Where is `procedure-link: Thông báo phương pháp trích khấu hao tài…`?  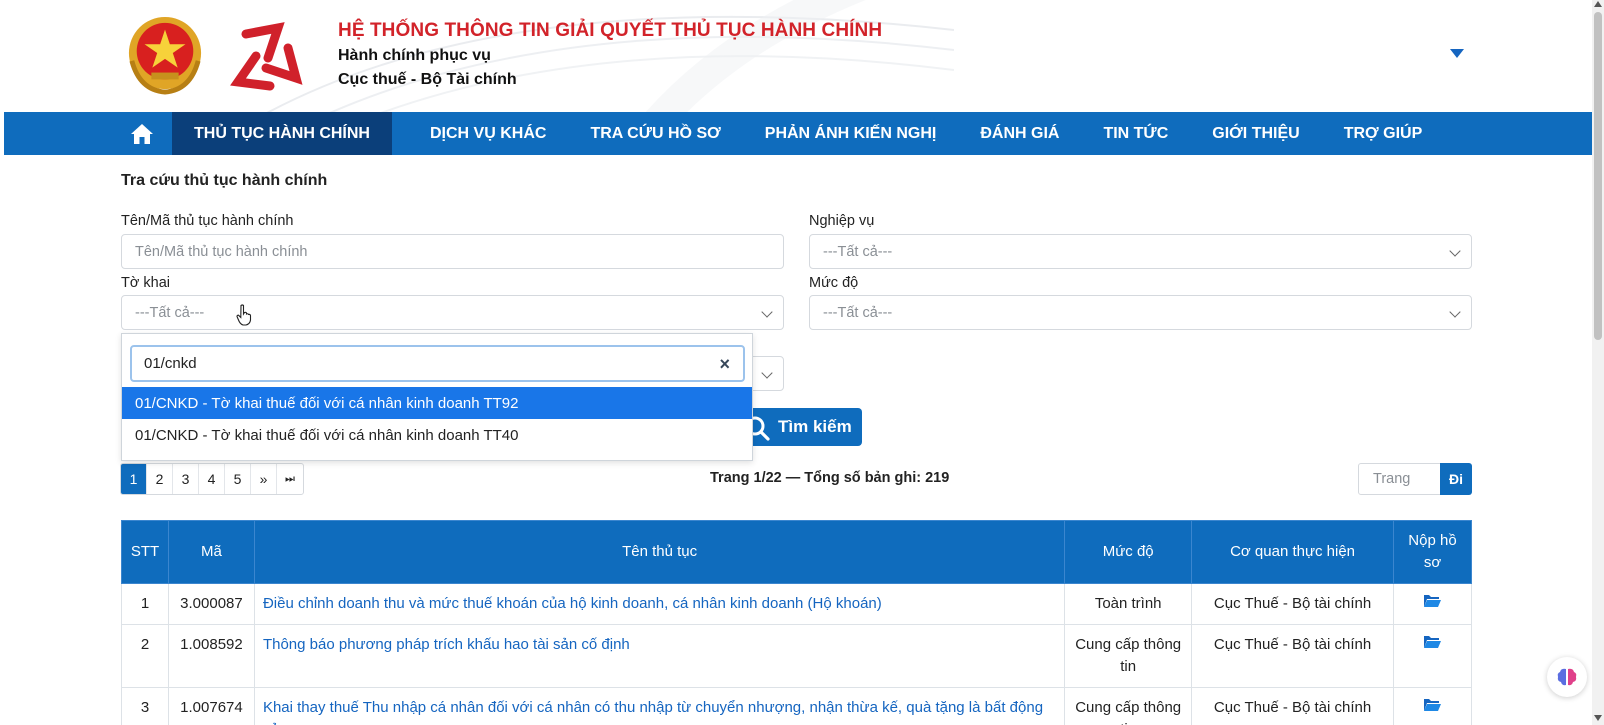
procedure-link: Thông báo phương pháp trích khấu hao tài… is located at coordinates (446, 644).